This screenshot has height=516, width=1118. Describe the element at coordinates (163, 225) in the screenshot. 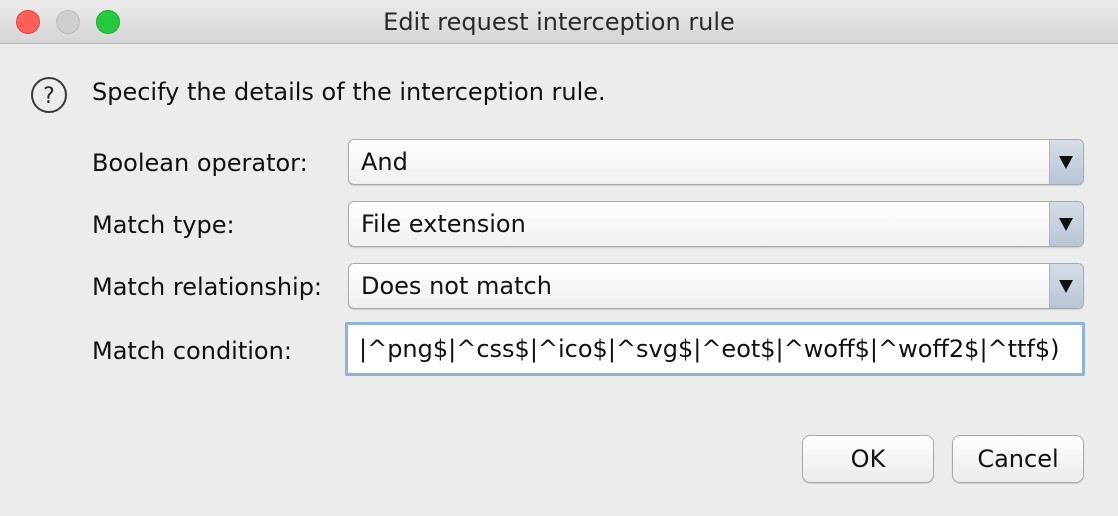

I see `match-type-label: Match type:` at that location.